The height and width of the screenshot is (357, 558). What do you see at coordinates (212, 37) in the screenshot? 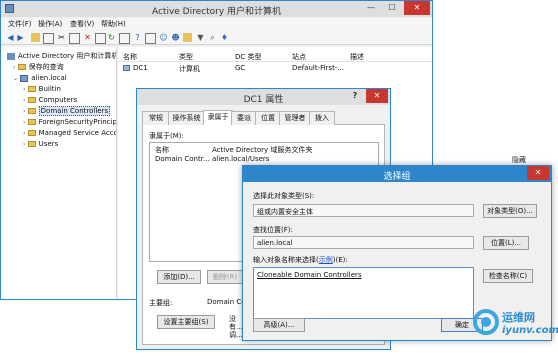
I see `find-icon: ⌕` at bounding box center [212, 37].